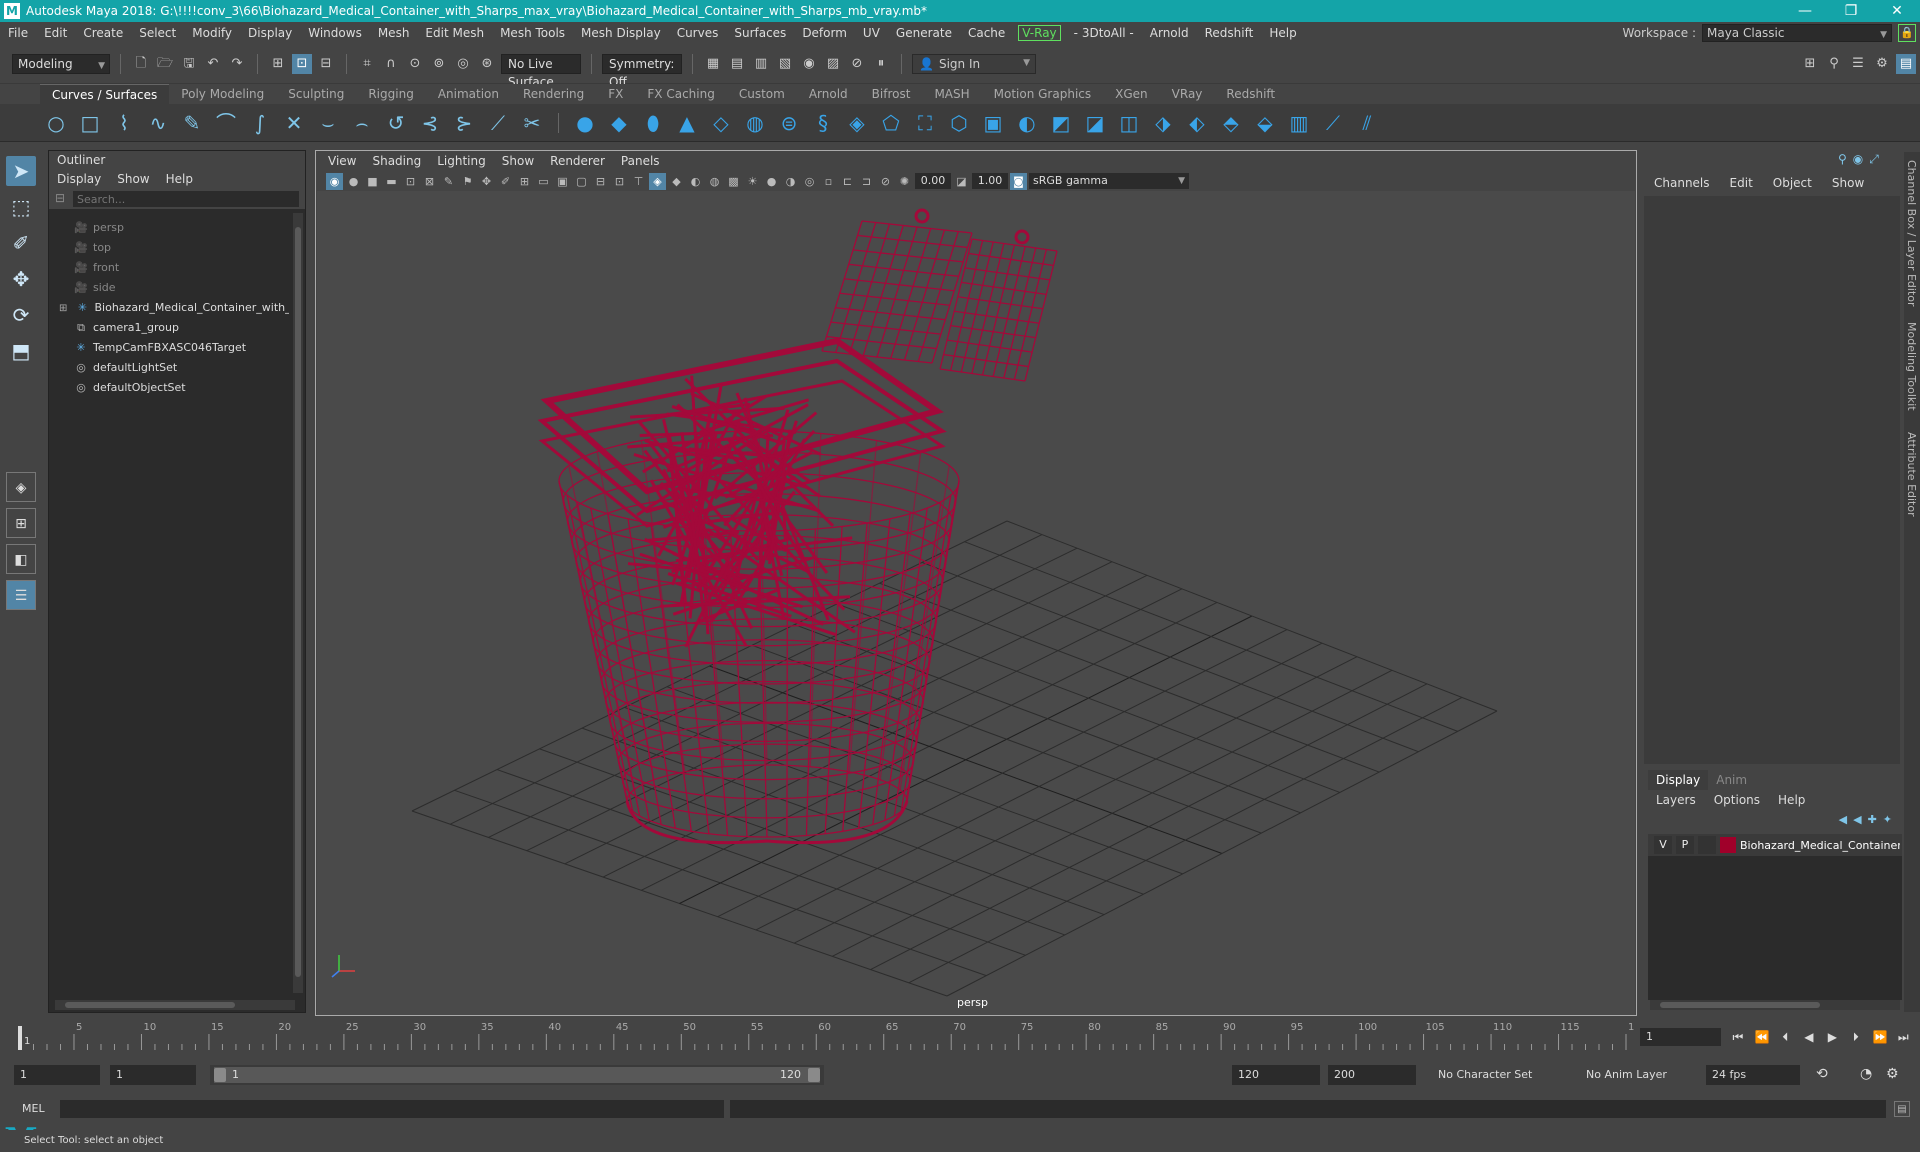  I want to click on outliner-item-side: 🎥 side, so click(169, 288).